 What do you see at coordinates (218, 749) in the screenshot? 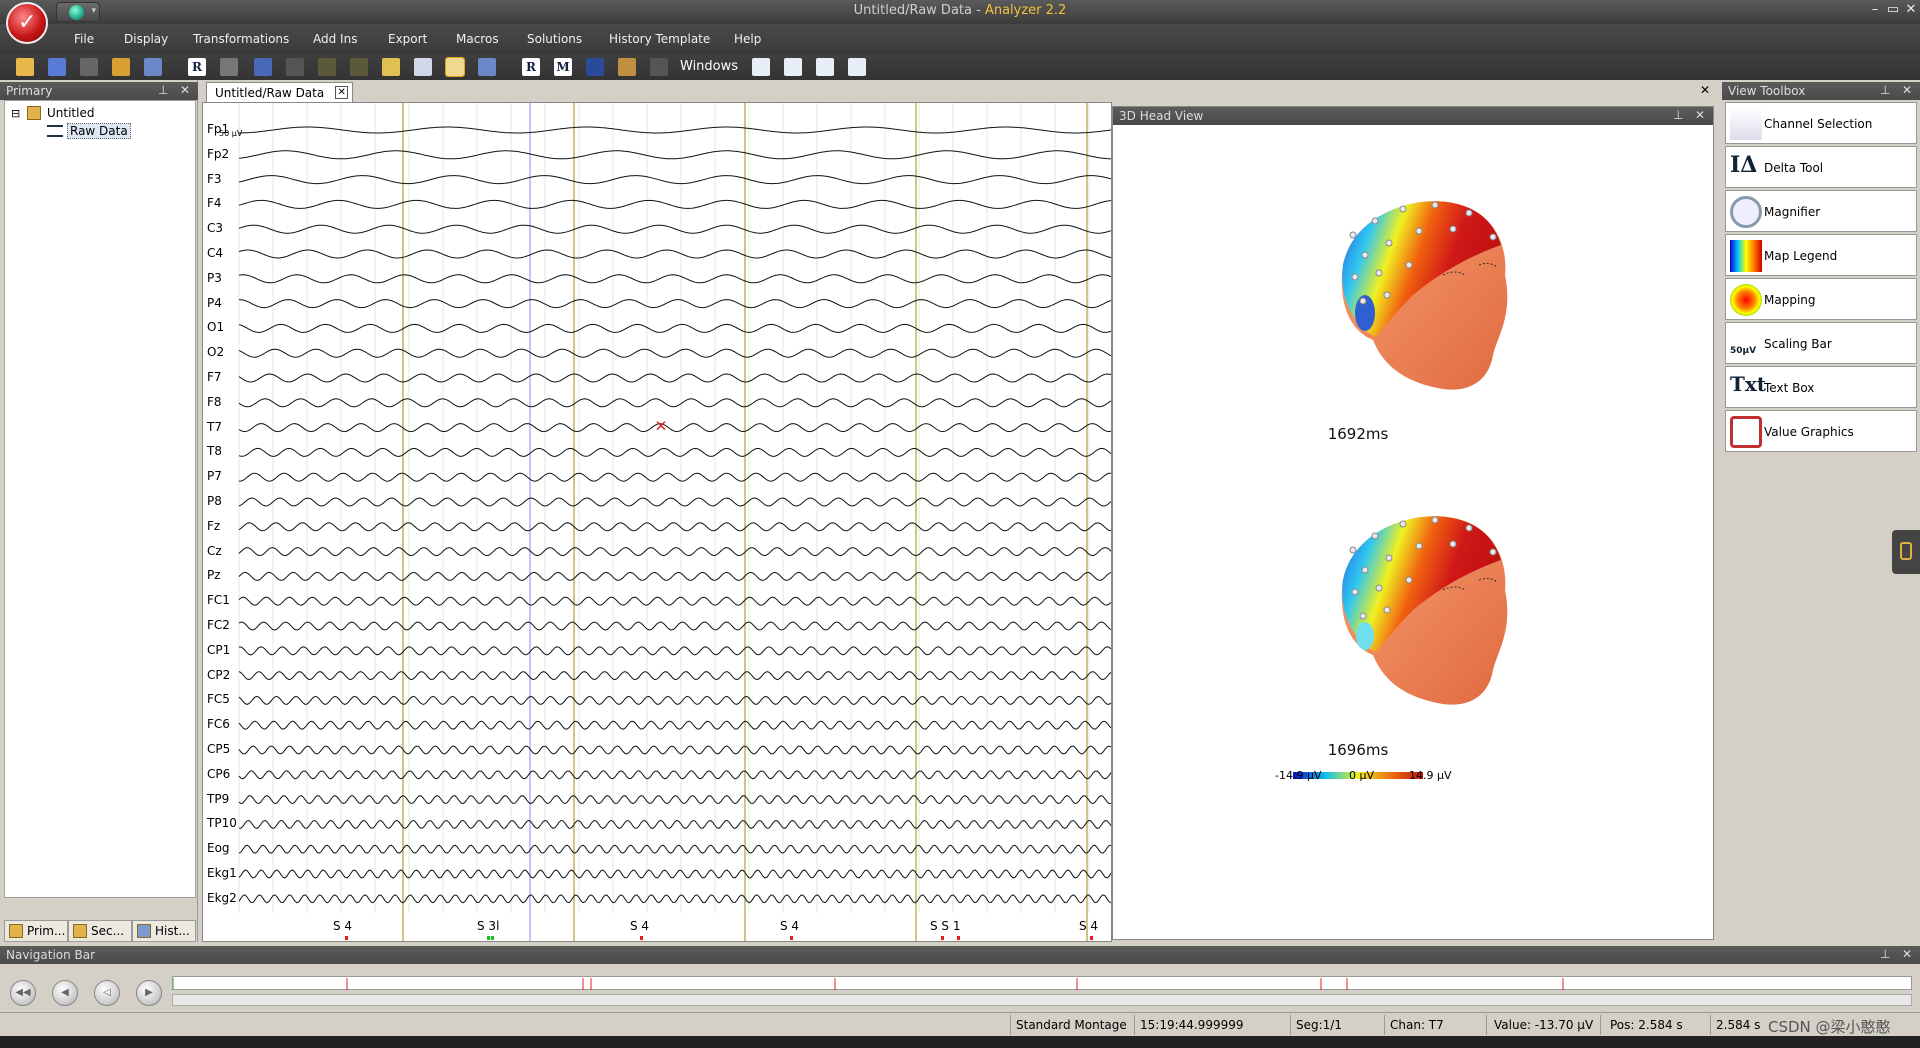
I see `channel-label: CP5` at bounding box center [218, 749].